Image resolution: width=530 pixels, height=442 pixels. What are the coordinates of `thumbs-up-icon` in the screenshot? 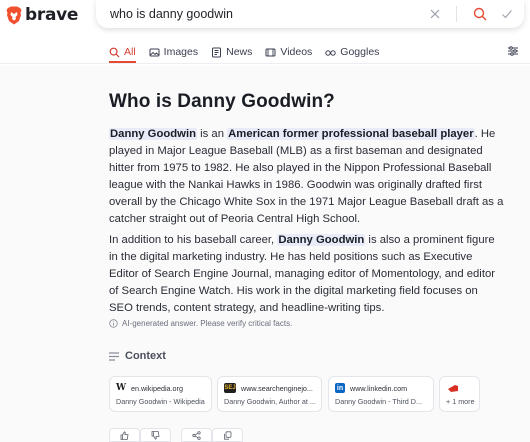 It's located at (124, 435).